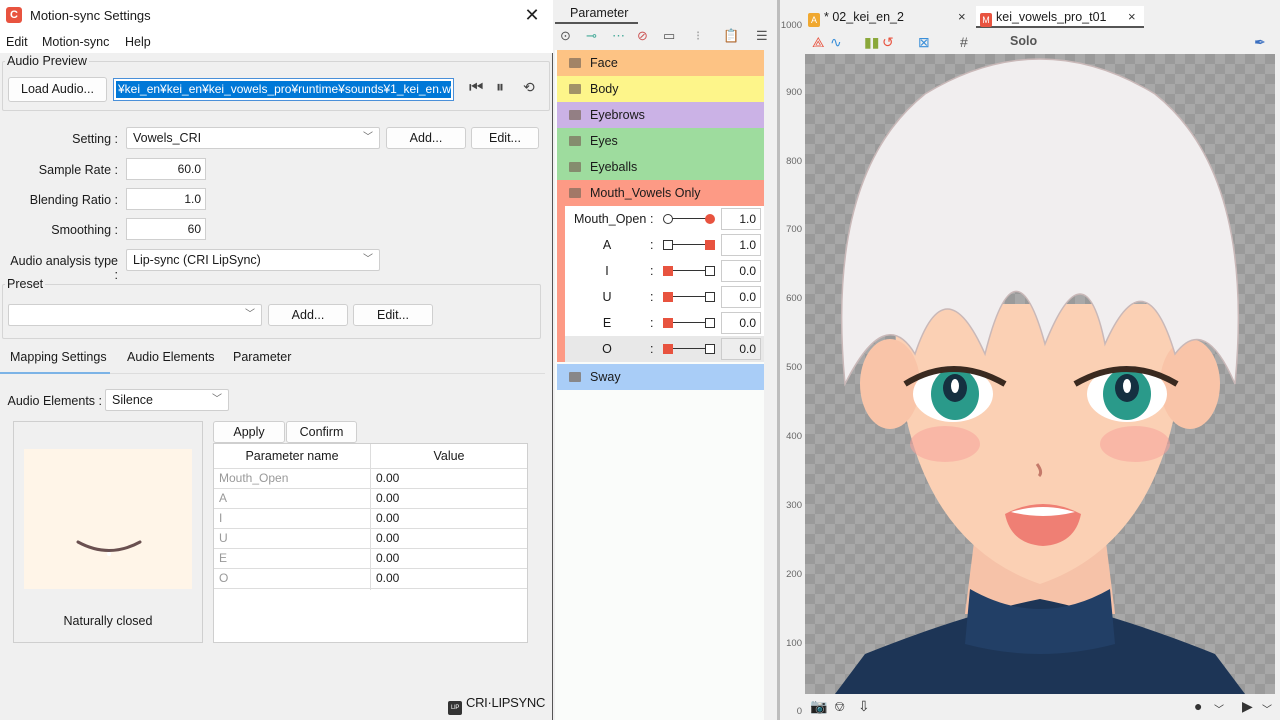 The height and width of the screenshot is (720, 1280). What do you see at coordinates (871, 42) in the screenshot?
I see `parts-icon: ▮▮` at bounding box center [871, 42].